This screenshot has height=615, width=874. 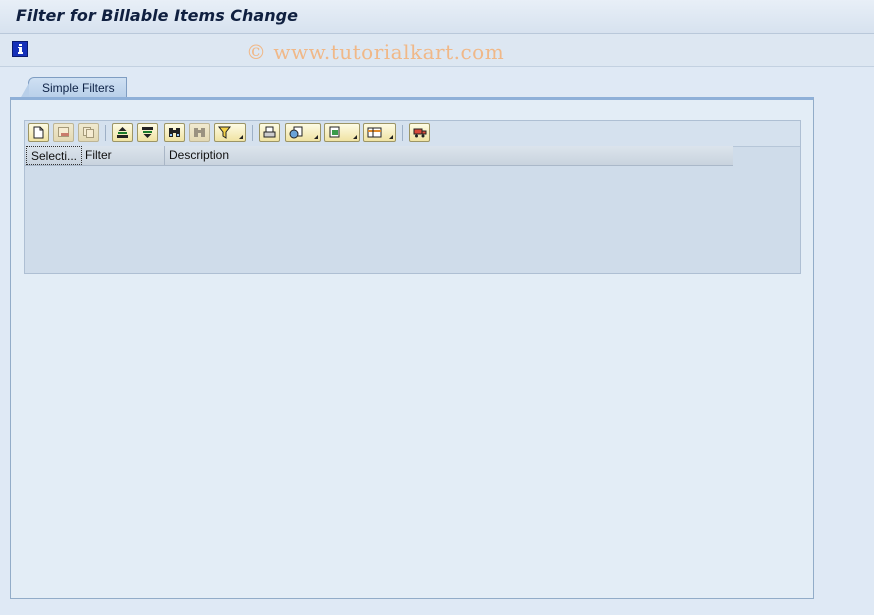 What do you see at coordinates (20, 49) in the screenshot?
I see `info-icon` at bounding box center [20, 49].